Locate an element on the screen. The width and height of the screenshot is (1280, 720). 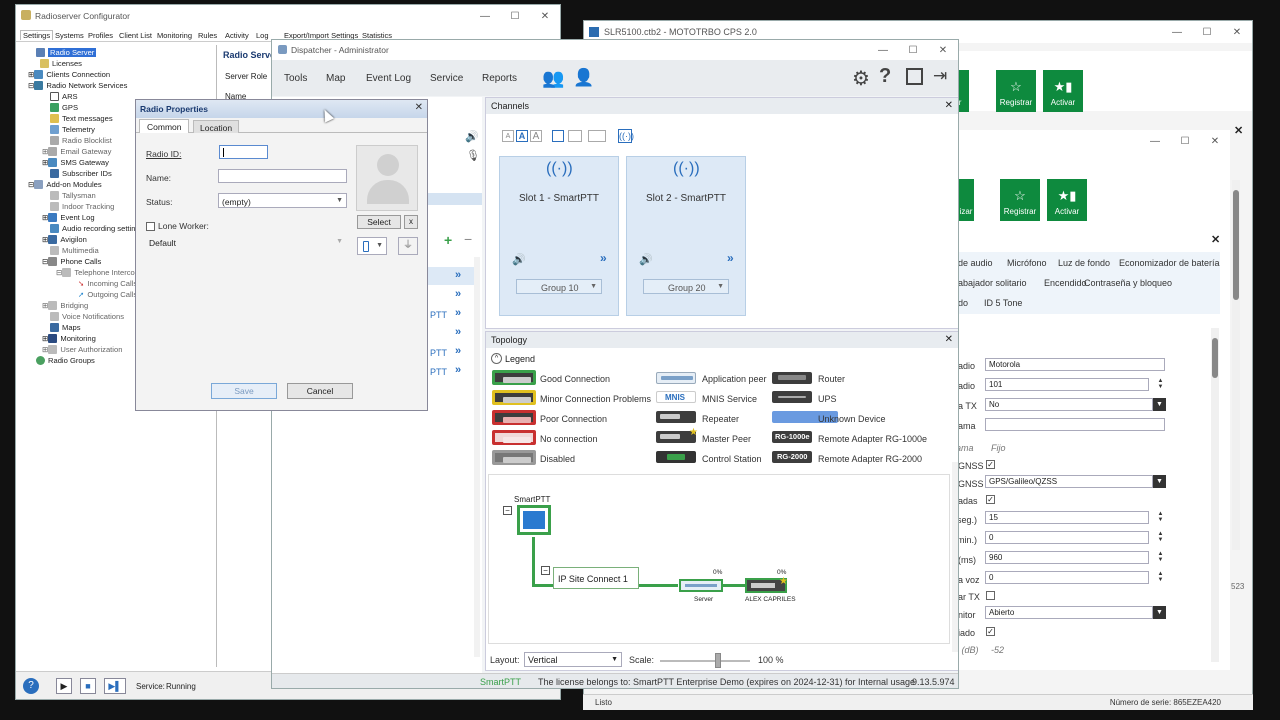
tree-telemetry: Telemetry is located at coordinates (72, 129).